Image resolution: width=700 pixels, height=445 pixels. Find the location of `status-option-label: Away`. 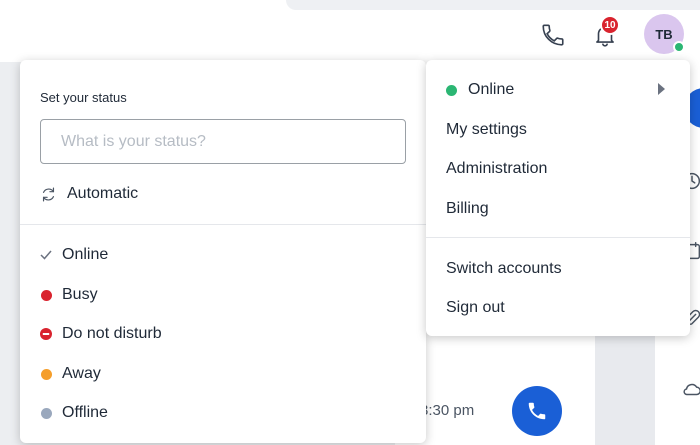

status-option-label: Away is located at coordinates (81, 373).